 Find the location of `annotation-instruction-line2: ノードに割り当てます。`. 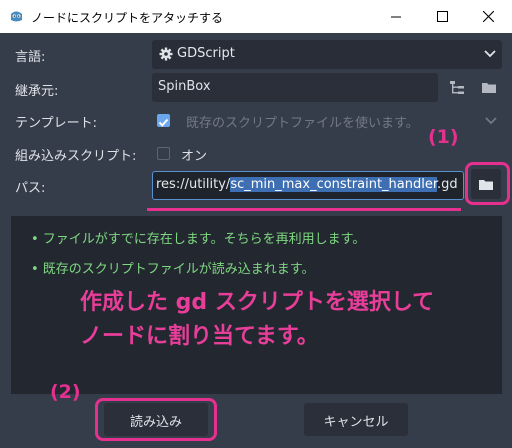

annotation-instruction-line2: ノードに割り当てます。 is located at coordinates (199, 336).